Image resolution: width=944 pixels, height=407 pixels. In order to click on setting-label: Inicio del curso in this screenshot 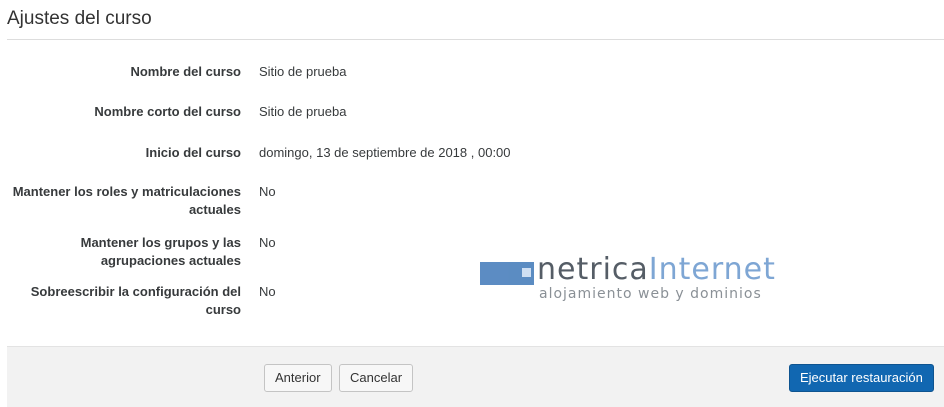, I will do `click(193, 152)`.